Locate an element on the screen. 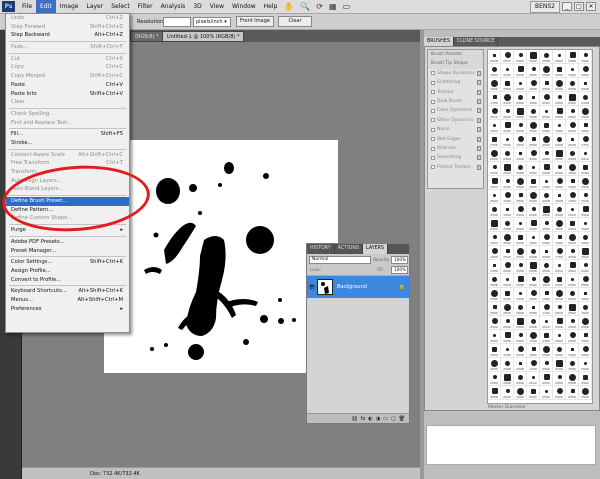 The width and height of the screenshot is (600, 479). rotate-icon: ⟳ is located at coordinates (319, 6).